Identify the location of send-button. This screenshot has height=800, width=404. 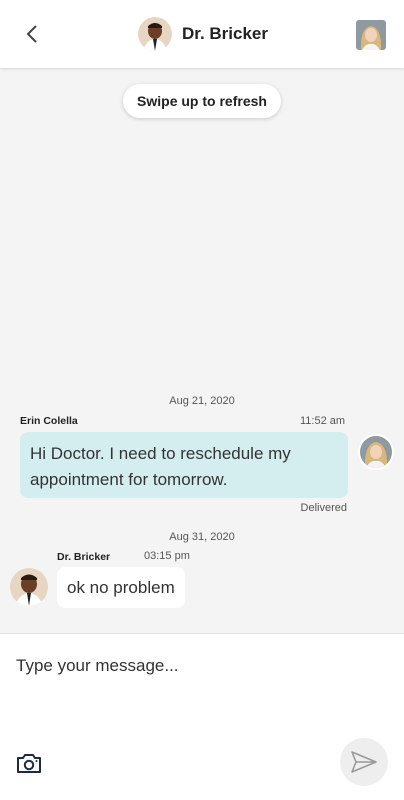
(364, 762).